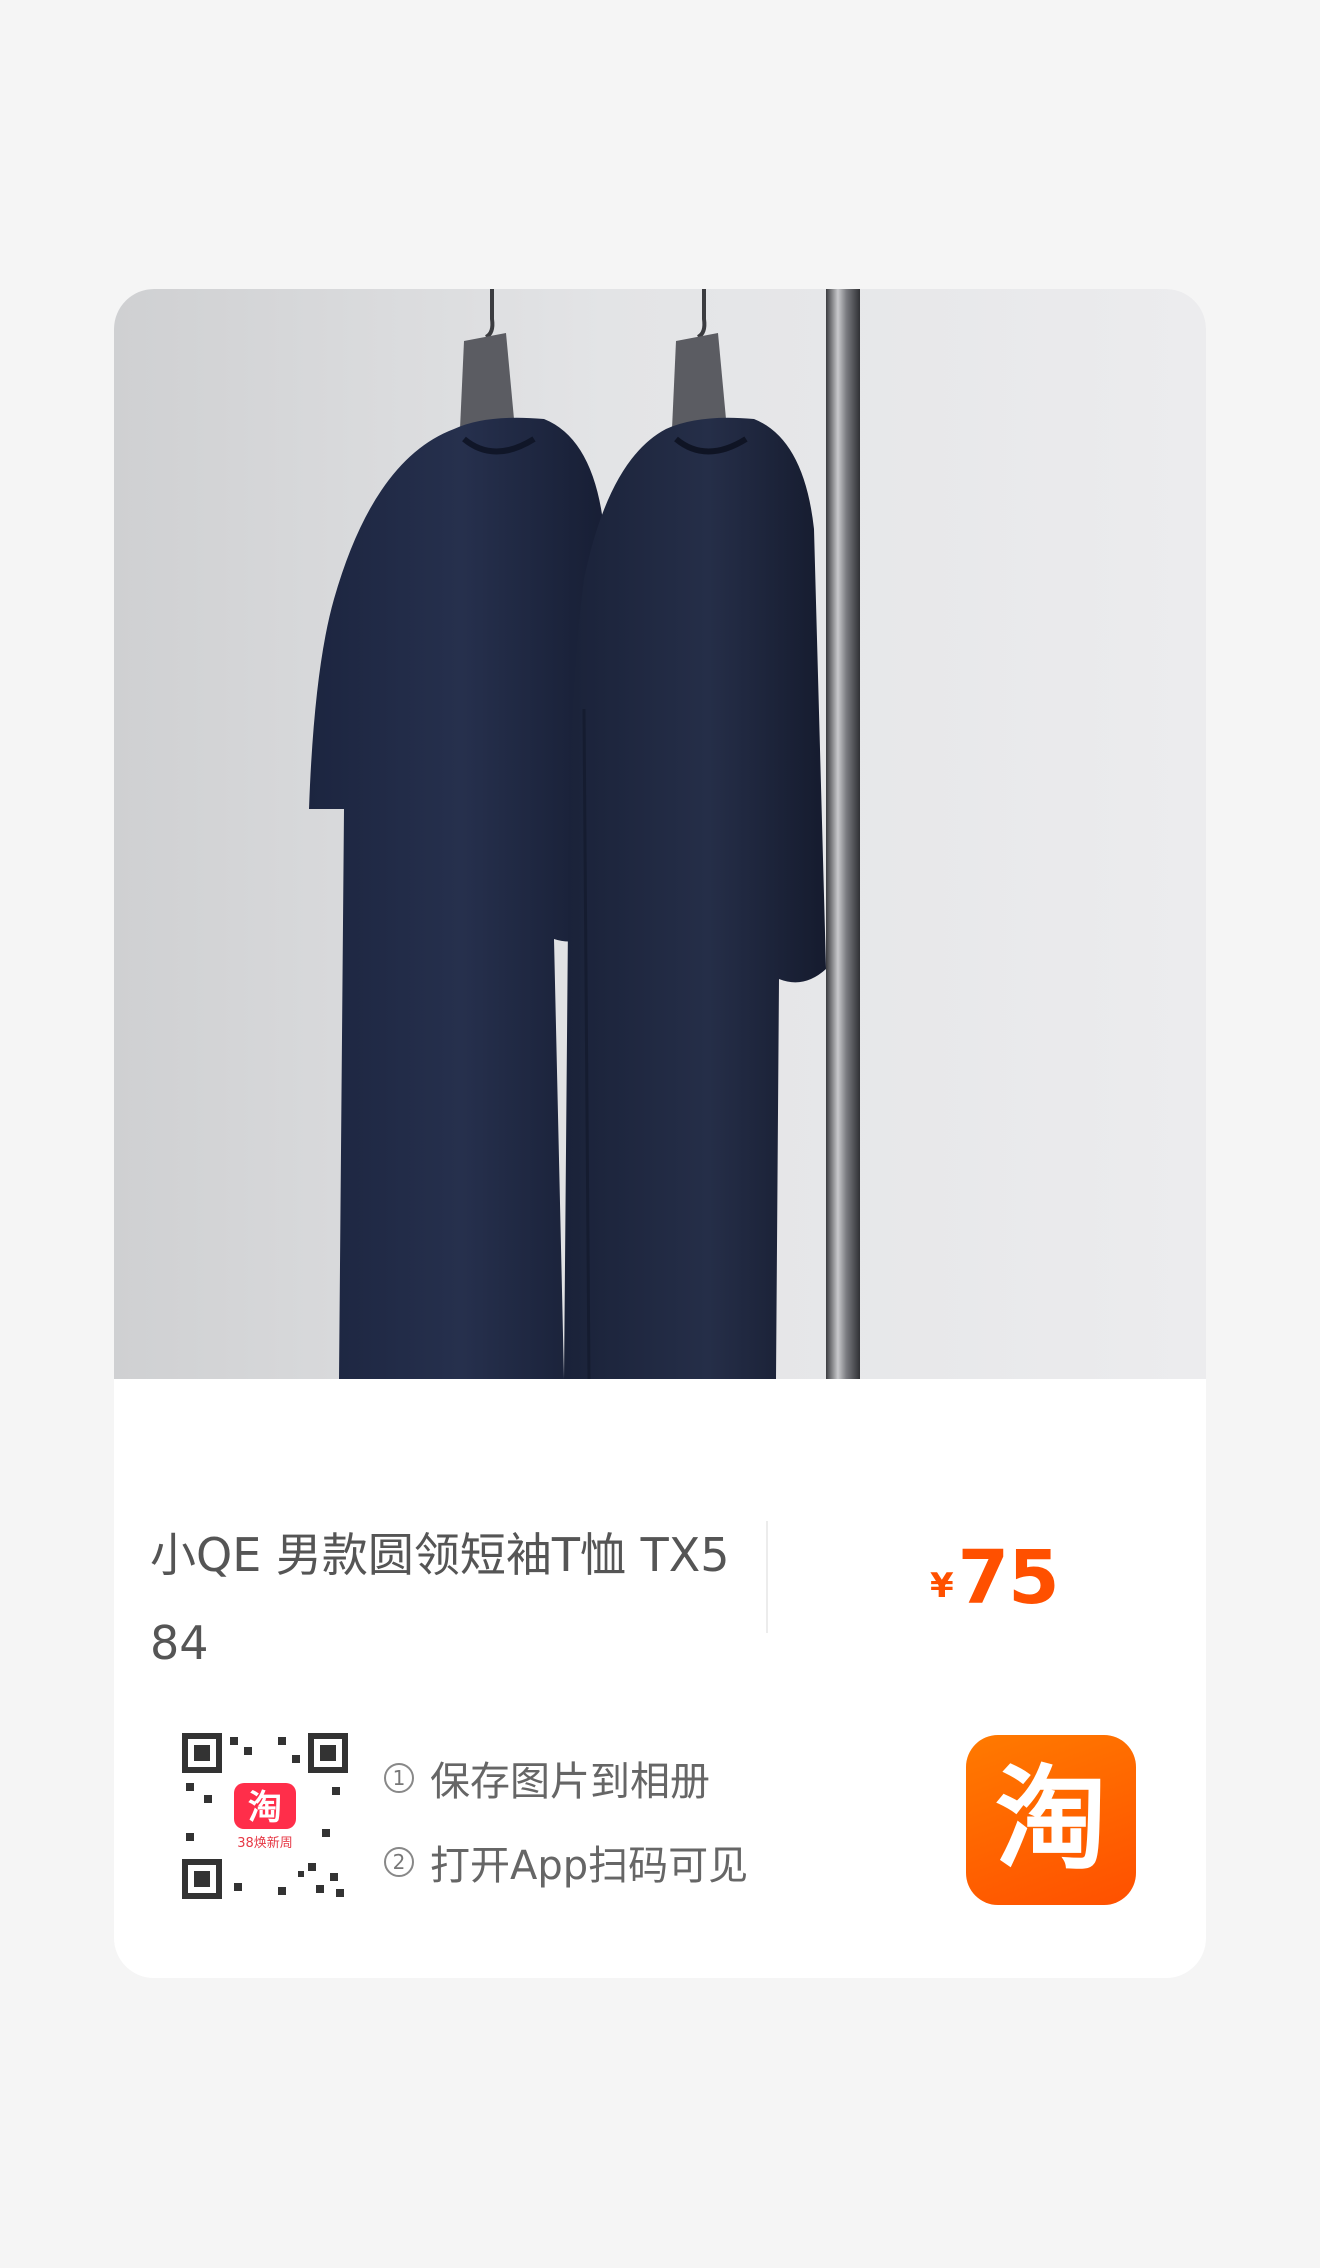  I want to click on step-open-app: 2 打开App扫码可见, so click(566, 1862).